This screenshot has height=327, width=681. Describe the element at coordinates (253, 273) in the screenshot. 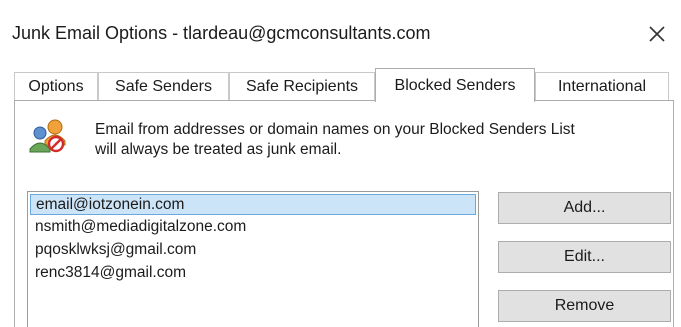

I see `list-item: renc3814@gmail.com` at that location.